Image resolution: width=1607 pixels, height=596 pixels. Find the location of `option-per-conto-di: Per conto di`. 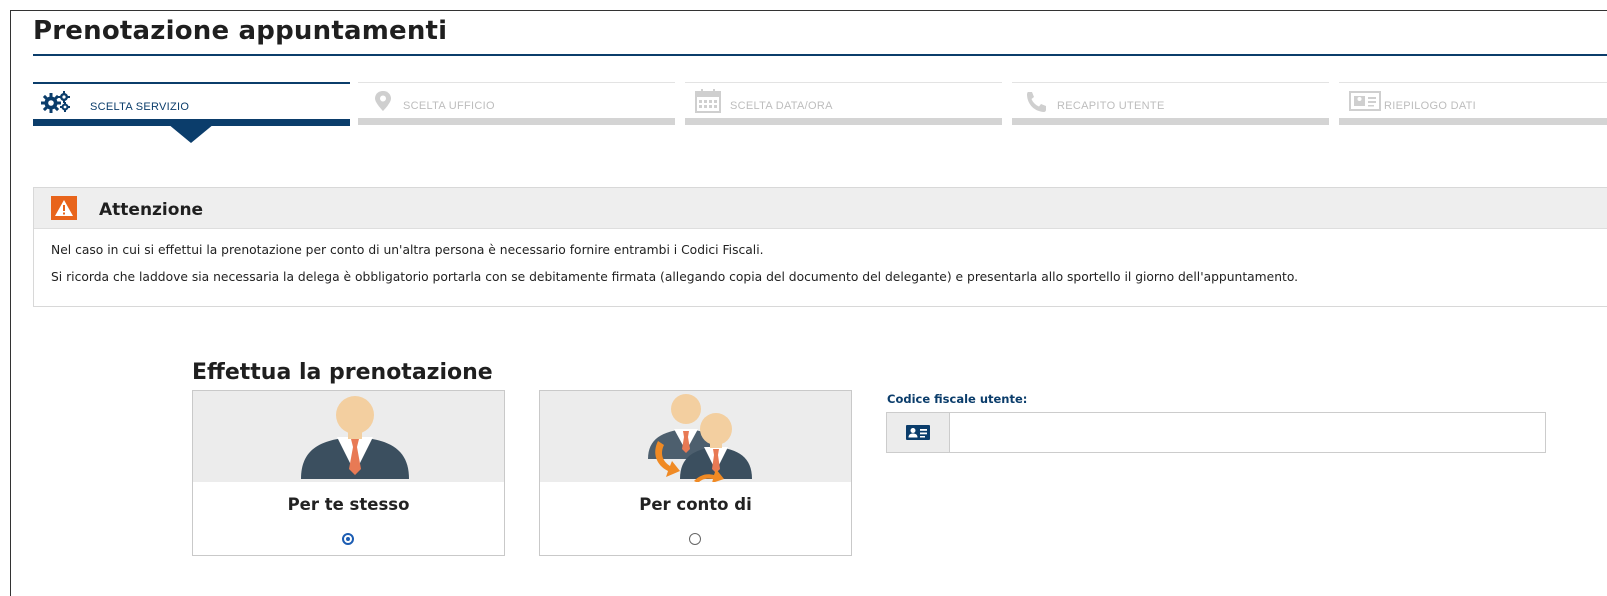

option-per-conto-di: Per conto di is located at coordinates (695, 473).